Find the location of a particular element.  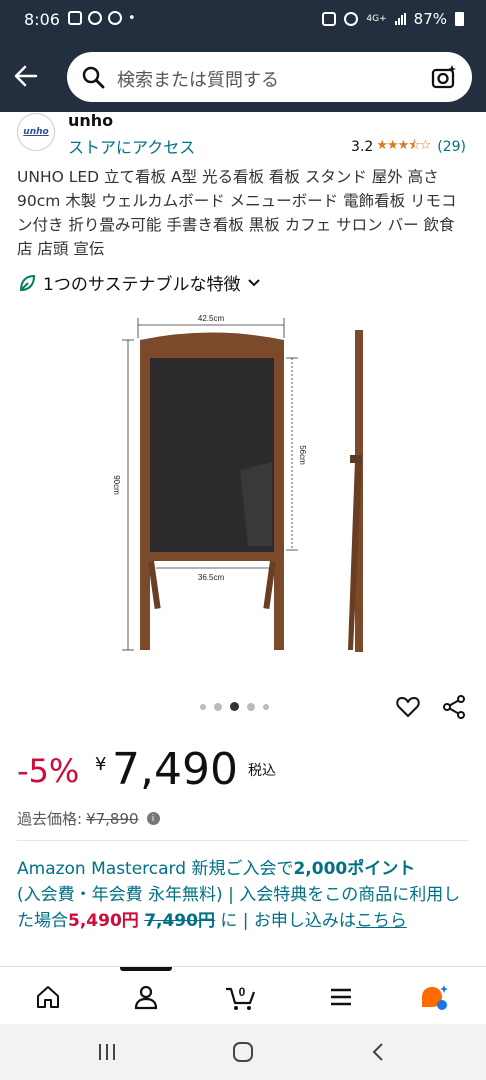

status-bar: 8:06 • 4G+ 87% is located at coordinates (243, 20).